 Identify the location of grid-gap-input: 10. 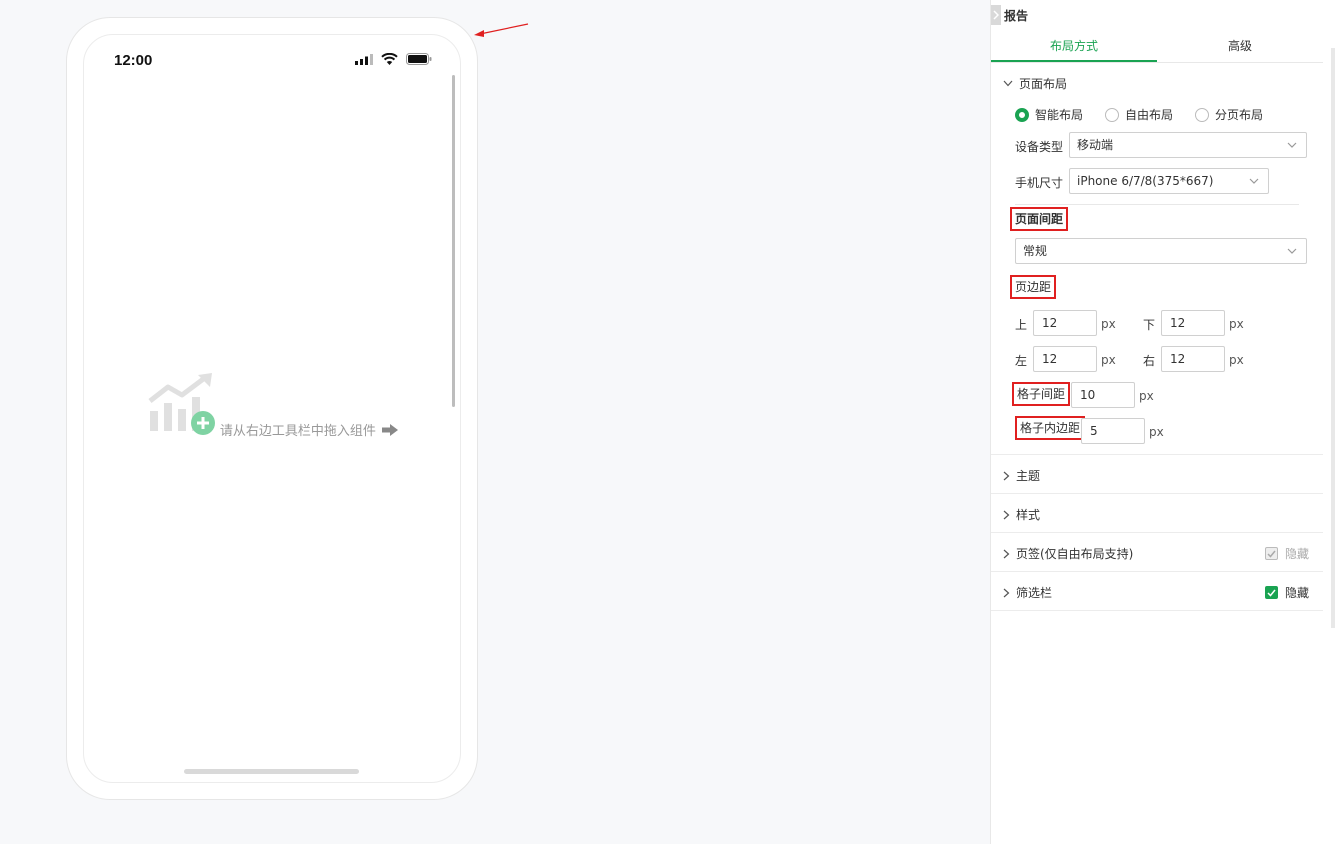
(1103, 395).